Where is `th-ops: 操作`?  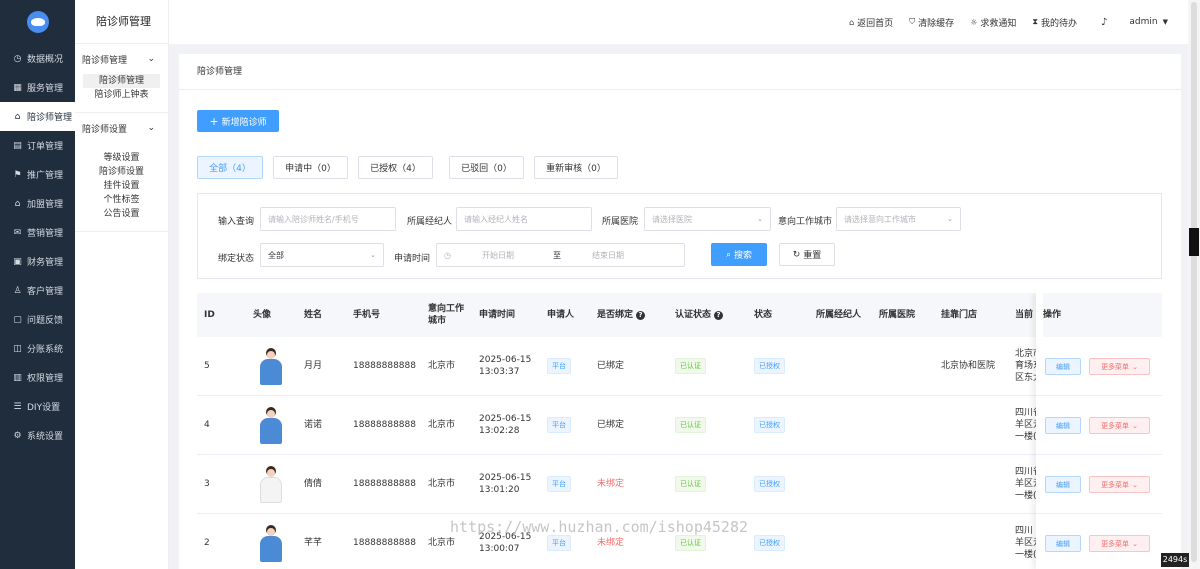 th-ops: 操作 is located at coordinates (1102, 315).